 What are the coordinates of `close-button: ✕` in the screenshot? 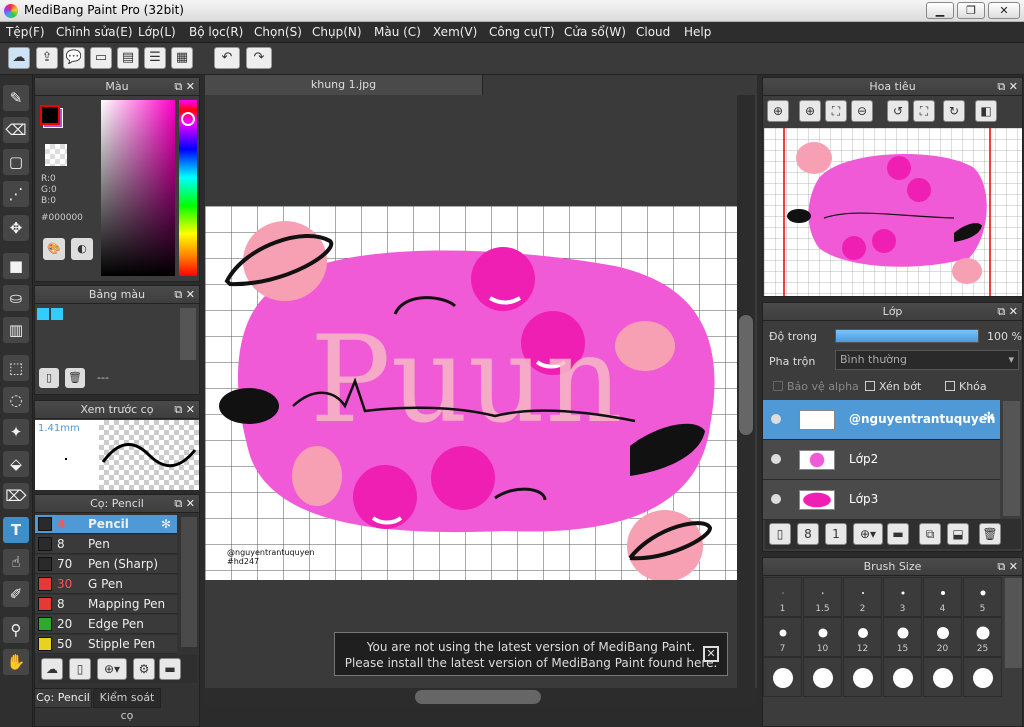 It's located at (1004, 10).